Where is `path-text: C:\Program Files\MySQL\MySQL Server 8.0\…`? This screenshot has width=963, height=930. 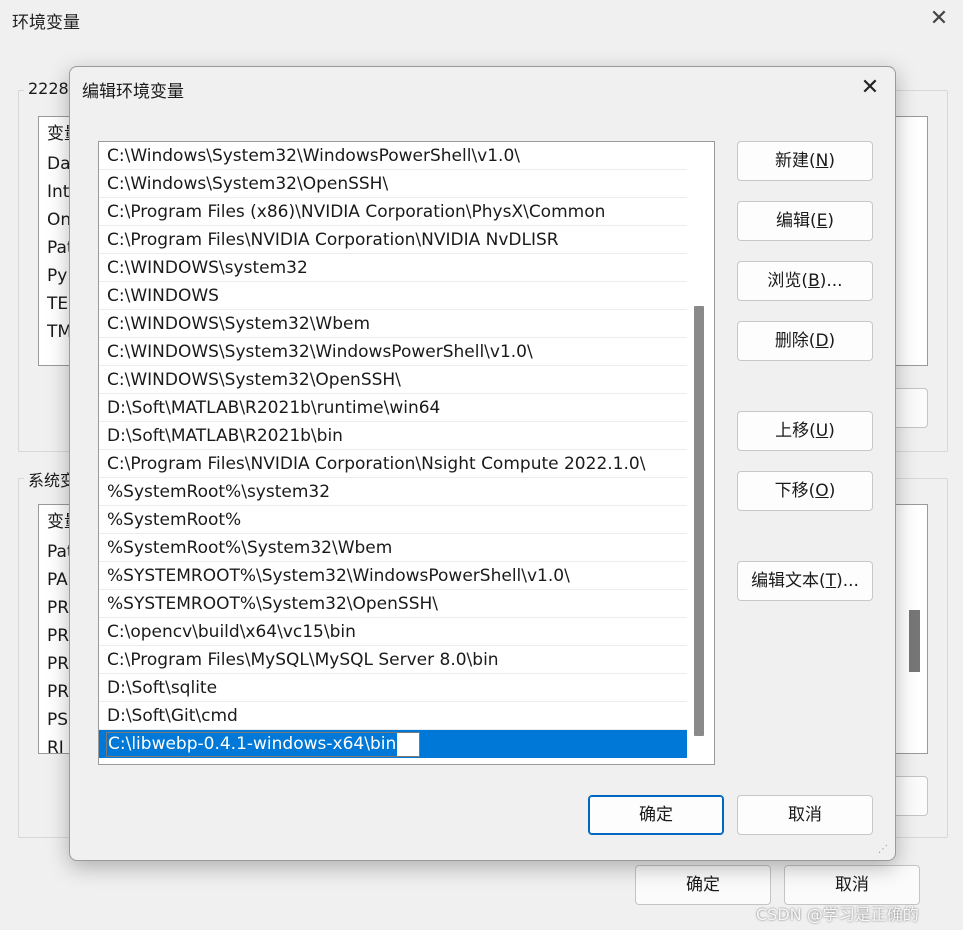 path-text: C:\Program Files\MySQL\MySQL Server 8.0\… is located at coordinates (303, 660).